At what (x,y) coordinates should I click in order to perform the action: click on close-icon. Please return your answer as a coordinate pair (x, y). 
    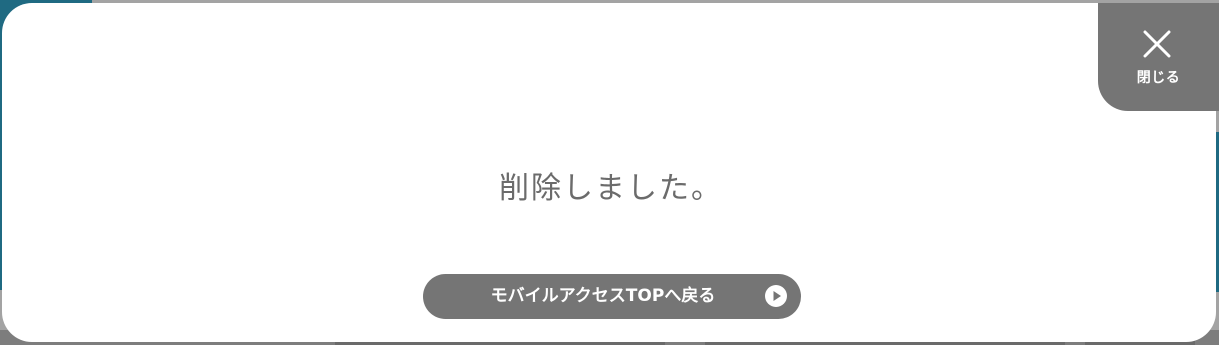
    Looking at the image, I should click on (1157, 44).